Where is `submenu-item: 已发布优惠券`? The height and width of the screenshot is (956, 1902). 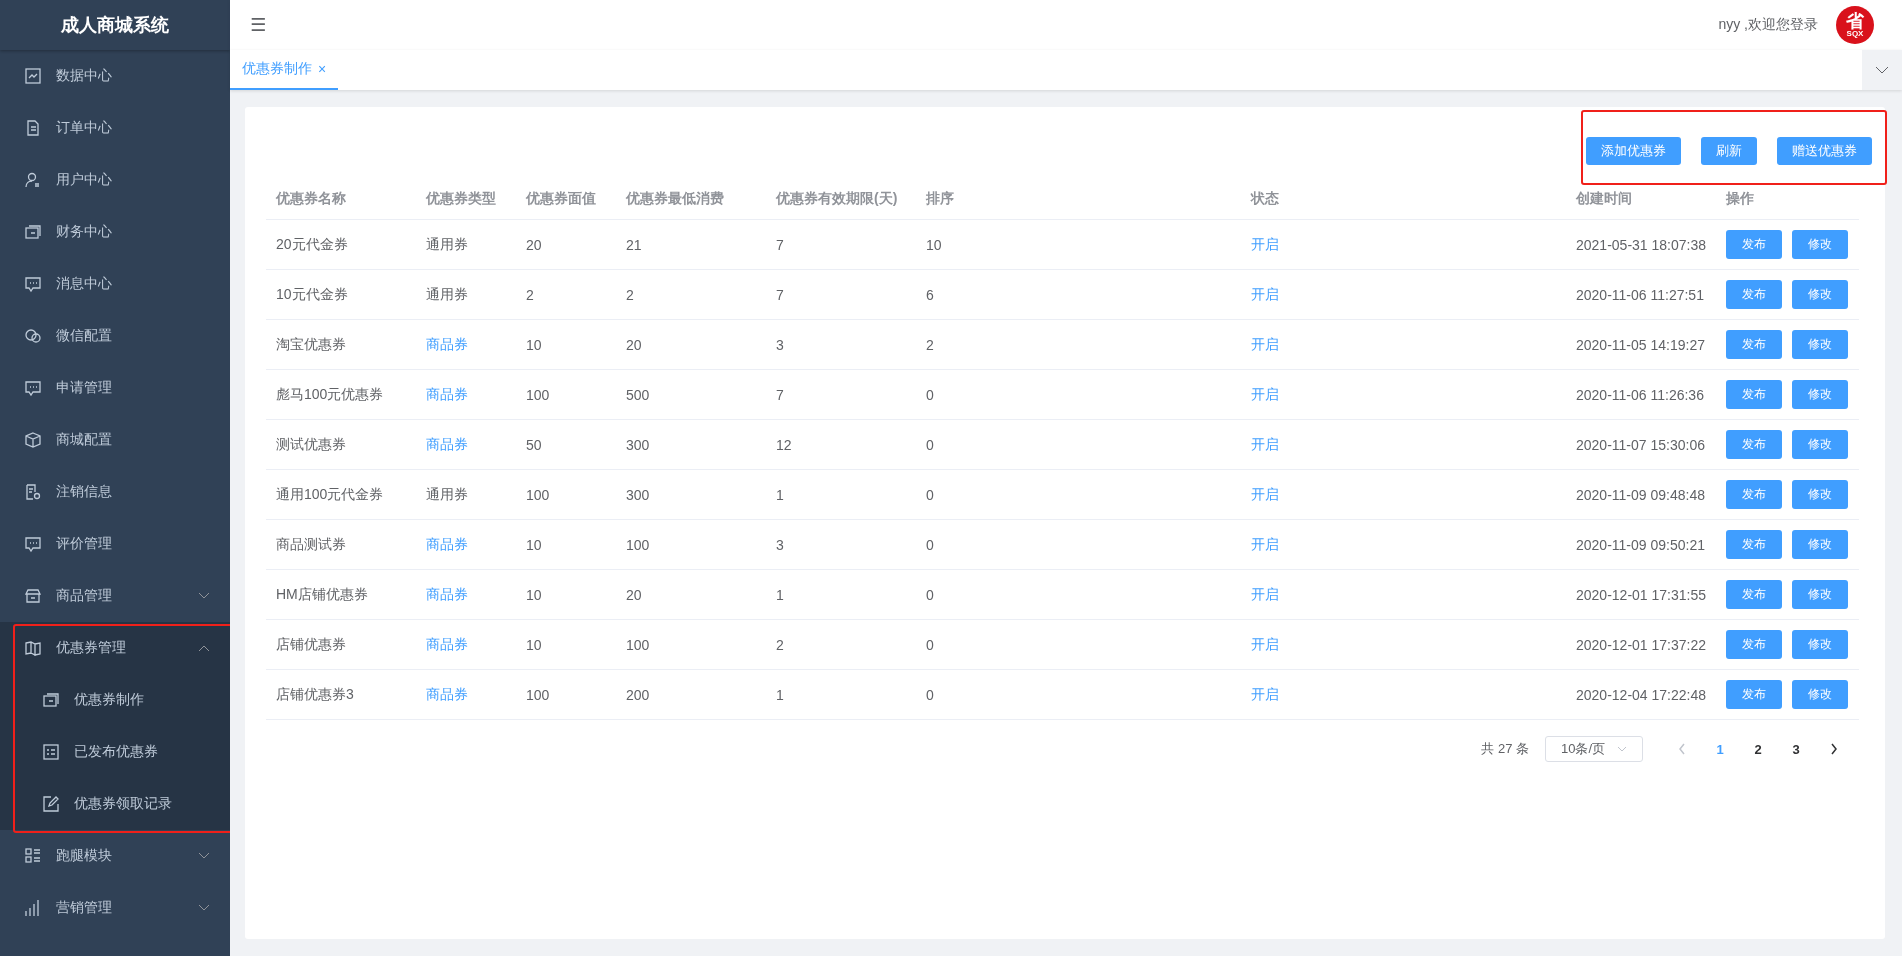 submenu-item: 已发布优惠券 is located at coordinates (115, 752).